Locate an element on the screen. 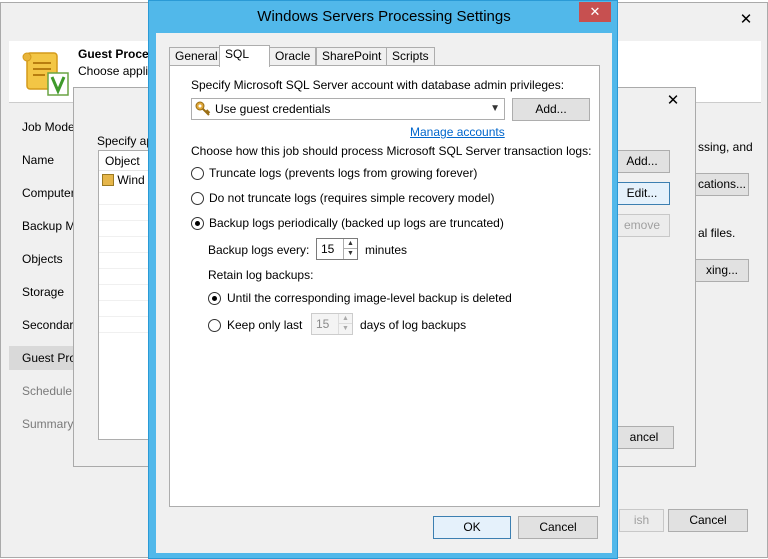  step-objects: Objects is located at coordinates (44, 259).